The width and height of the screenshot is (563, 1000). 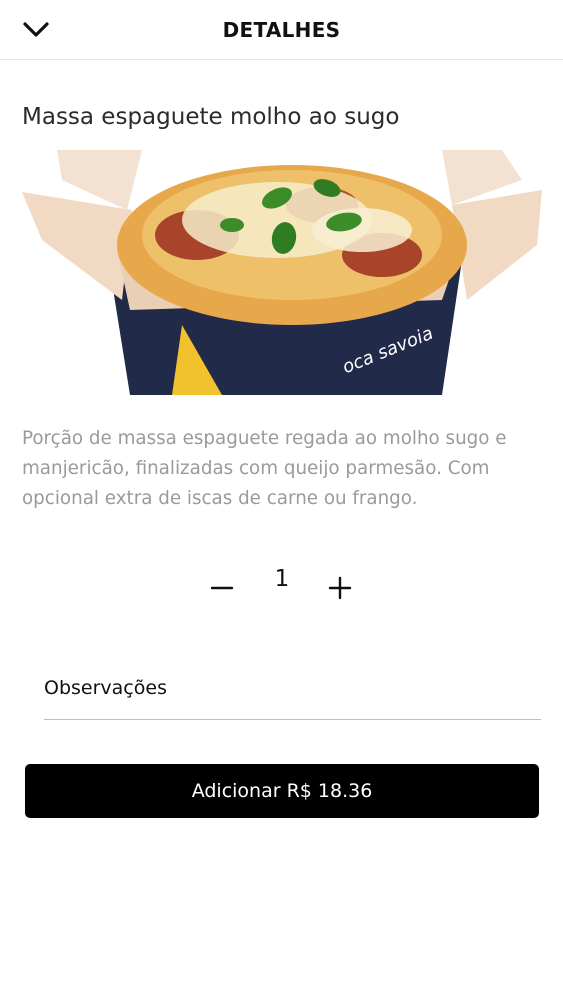 I want to click on increase-quantity-button, so click(x=340, y=588).